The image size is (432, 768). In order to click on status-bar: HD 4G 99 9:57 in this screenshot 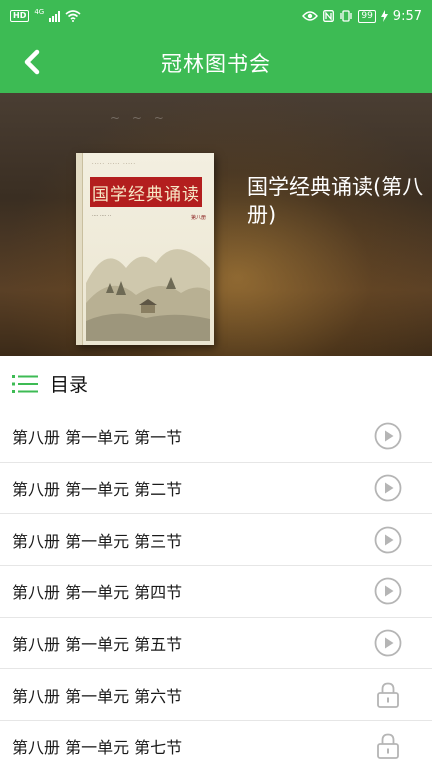, I will do `click(216, 16)`.